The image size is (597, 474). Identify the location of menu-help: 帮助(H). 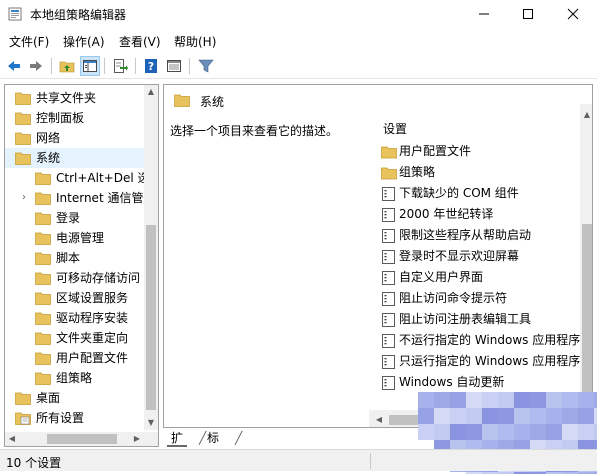
(195, 41).